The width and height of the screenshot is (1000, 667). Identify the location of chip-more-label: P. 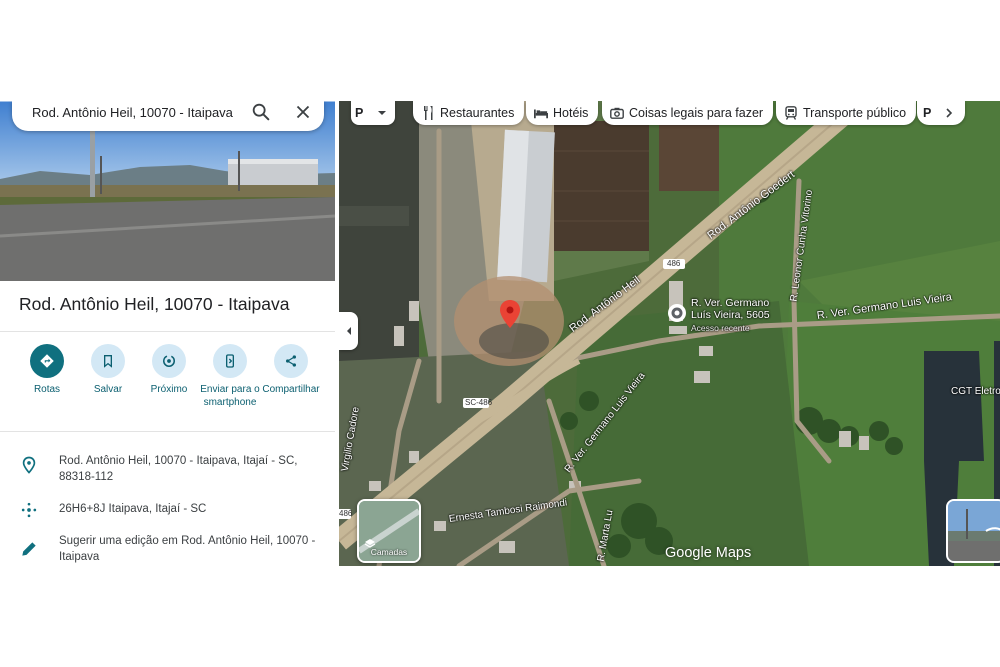
(927, 113).